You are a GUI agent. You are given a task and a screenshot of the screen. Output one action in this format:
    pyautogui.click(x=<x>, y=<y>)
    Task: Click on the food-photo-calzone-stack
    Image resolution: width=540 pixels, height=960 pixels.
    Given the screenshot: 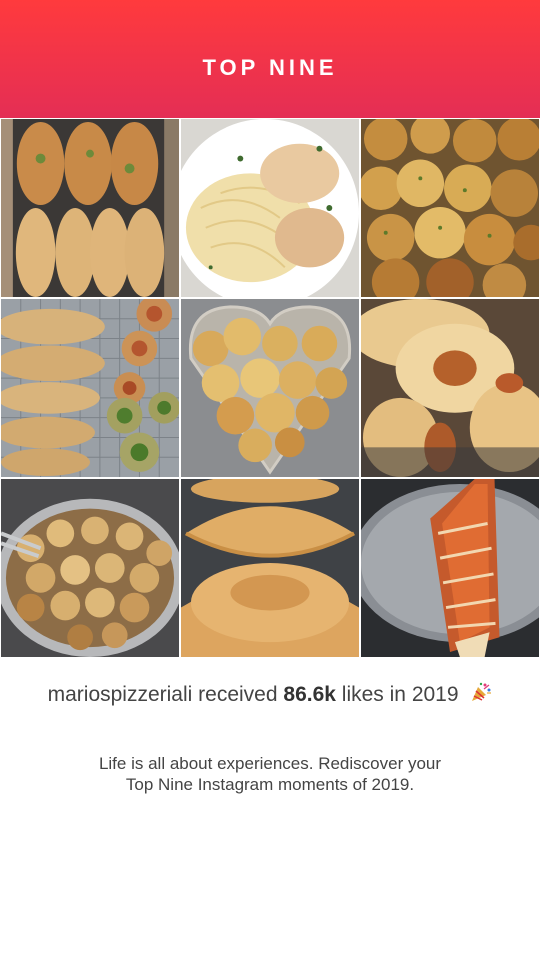 What is the action you would take?
    pyautogui.click(x=270, y=568)
    